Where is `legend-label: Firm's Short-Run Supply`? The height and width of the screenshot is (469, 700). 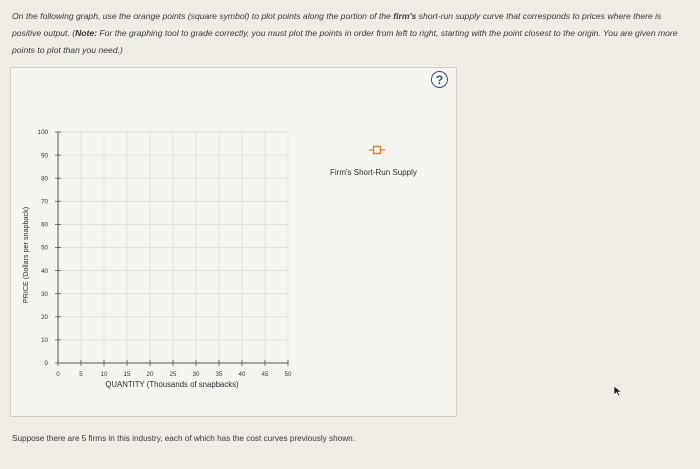
legend-label: Firm's Short-Run Supply is located at coordinates (373, 172).